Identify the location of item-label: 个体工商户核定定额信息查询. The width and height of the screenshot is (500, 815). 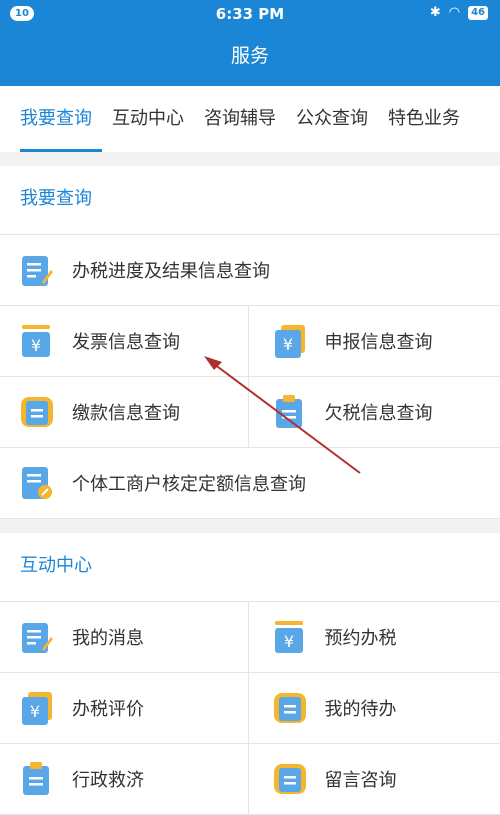
(189, 483).